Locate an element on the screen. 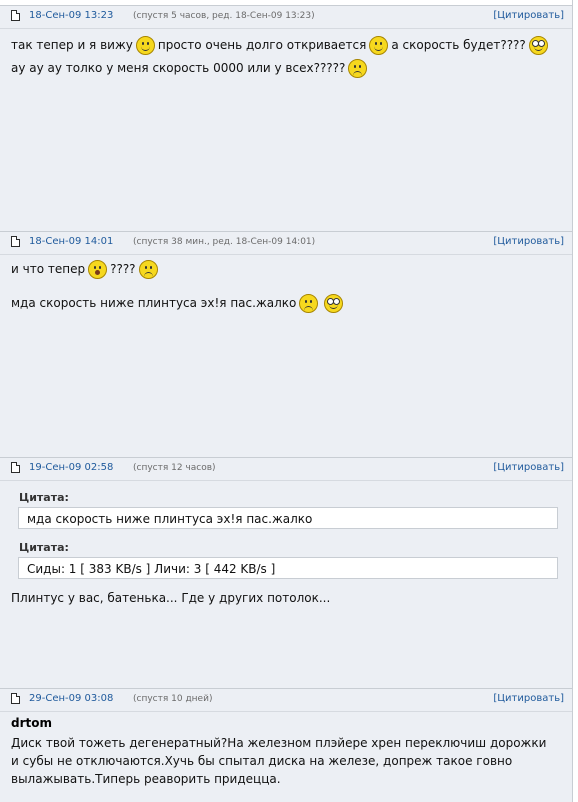 The width and height of the screenshot is (578, 802). right-border is located at coordinates (575, 401).